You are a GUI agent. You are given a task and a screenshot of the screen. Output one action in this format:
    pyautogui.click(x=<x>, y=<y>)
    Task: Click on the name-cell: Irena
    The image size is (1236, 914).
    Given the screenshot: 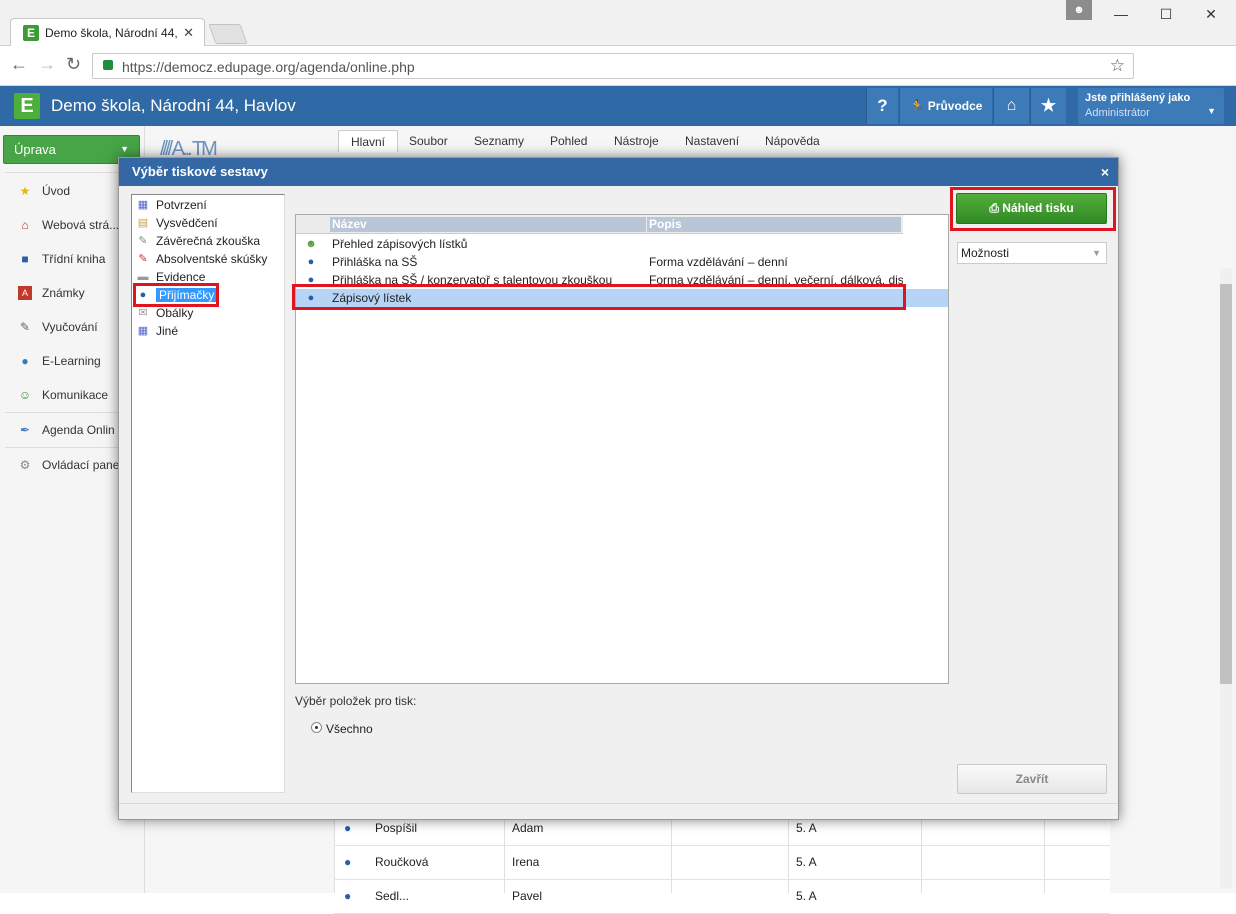 What is the action you would take?
    pyautogui.click(x=526, y=862)
    